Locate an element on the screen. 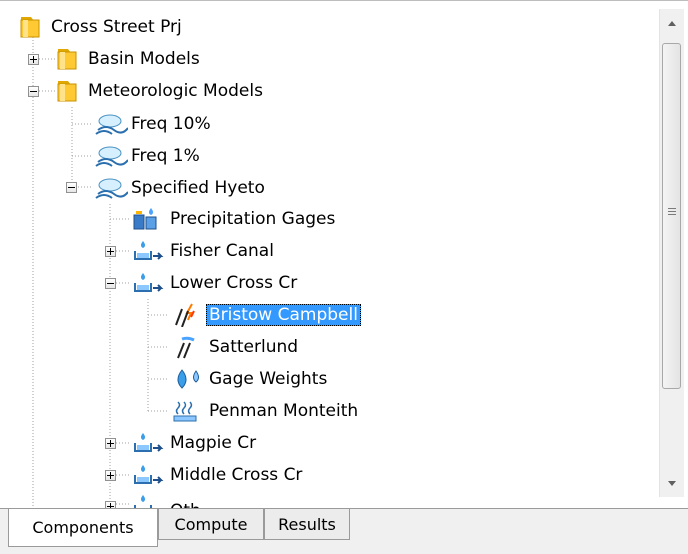  tree-node-label: Oth is located at coordinates (185, 501).